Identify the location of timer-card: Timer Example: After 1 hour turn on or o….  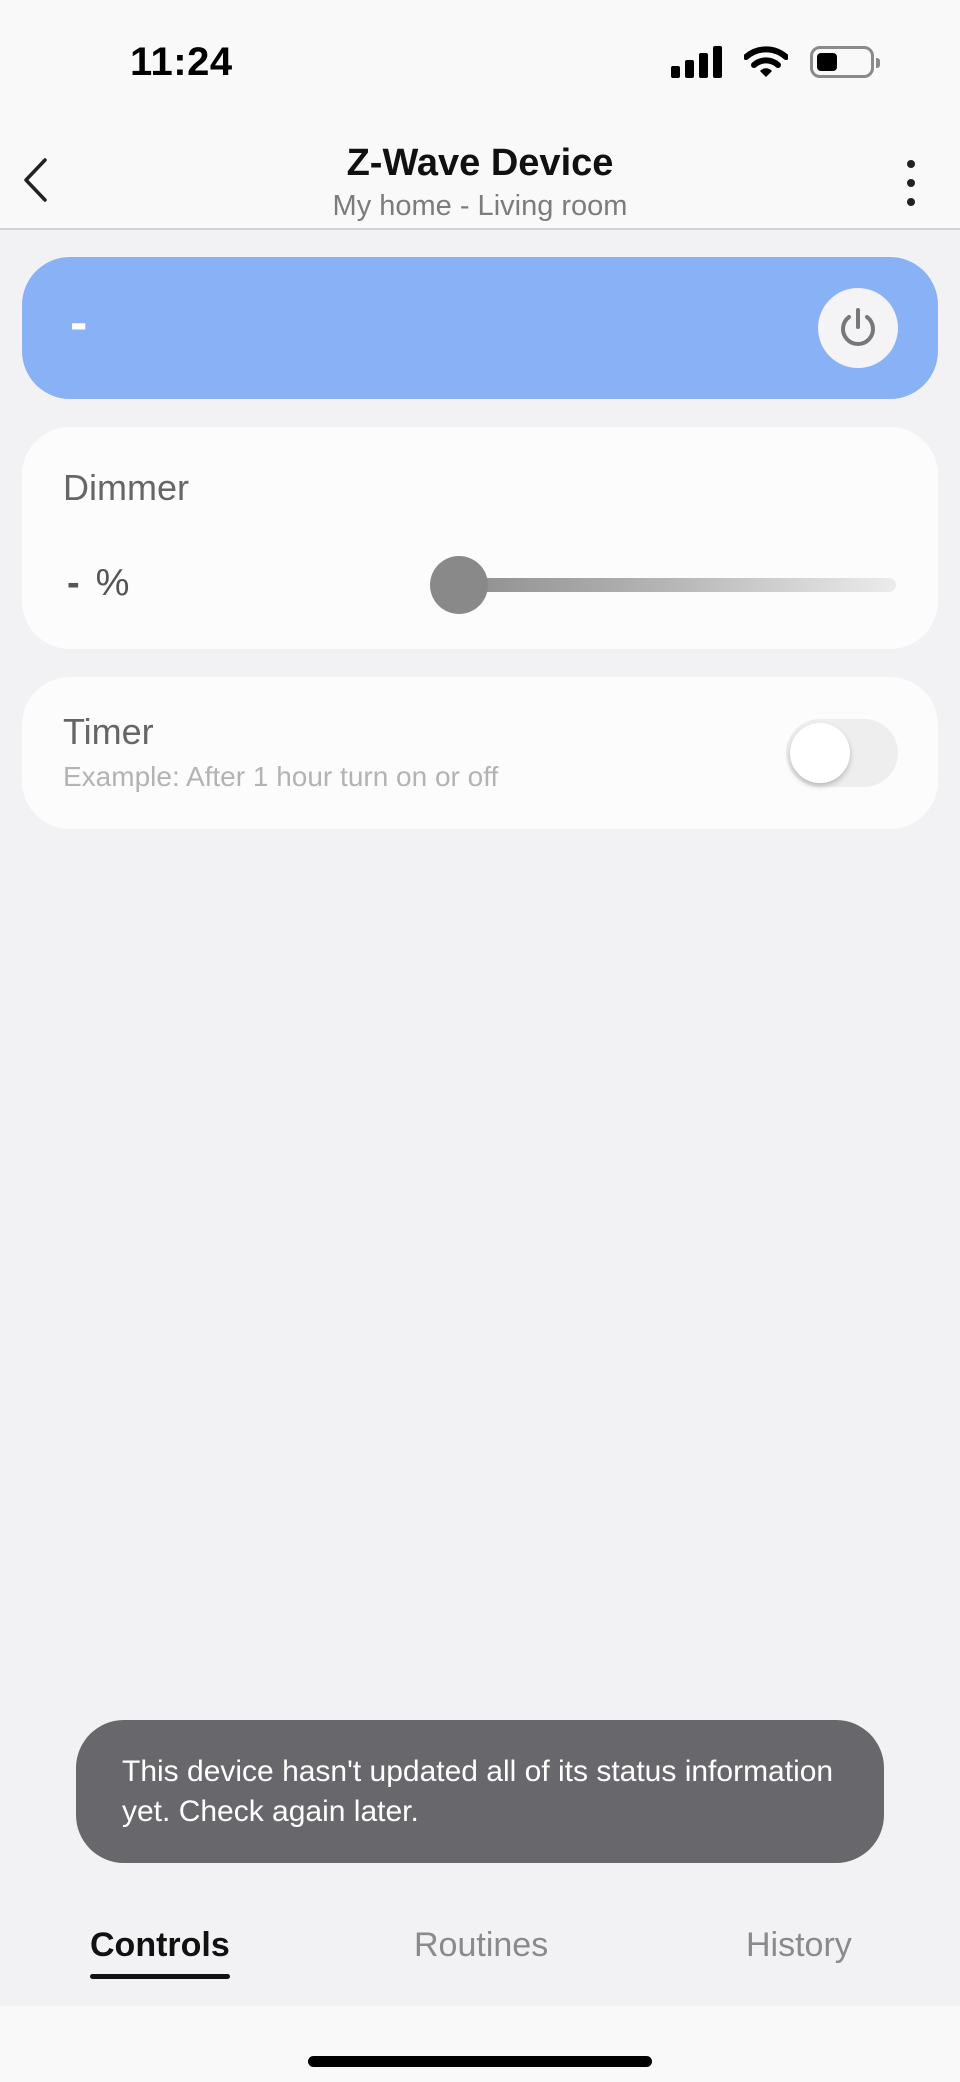
(480, 753).